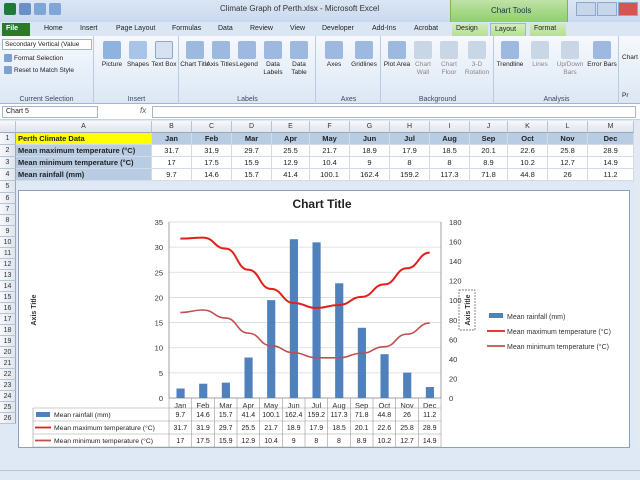 This screenshot has height=480, width=640. What do you see at coordinates (143, 110) in the screenshot?
I see `insert-function-icon: fx` at bounding box center [143, 110].